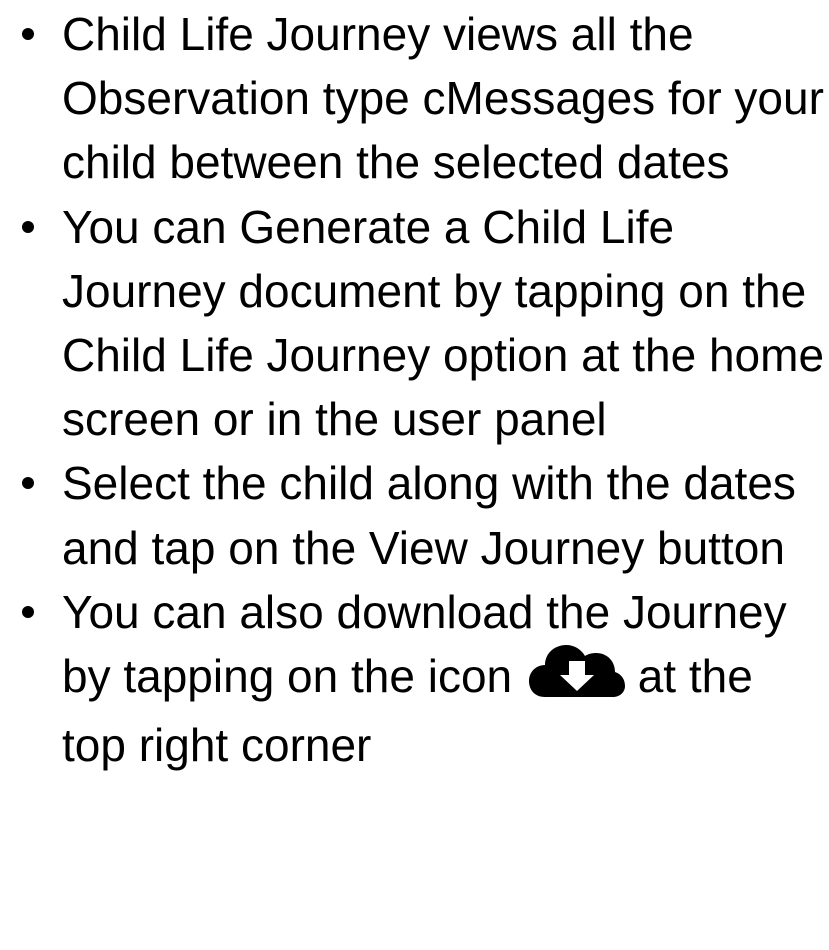 This screenshot has height=950, width=829. What do you see at coordinates (576, 672) in the screenshot?
I see `cloud-download-icon` at bounding box center [576, 672].